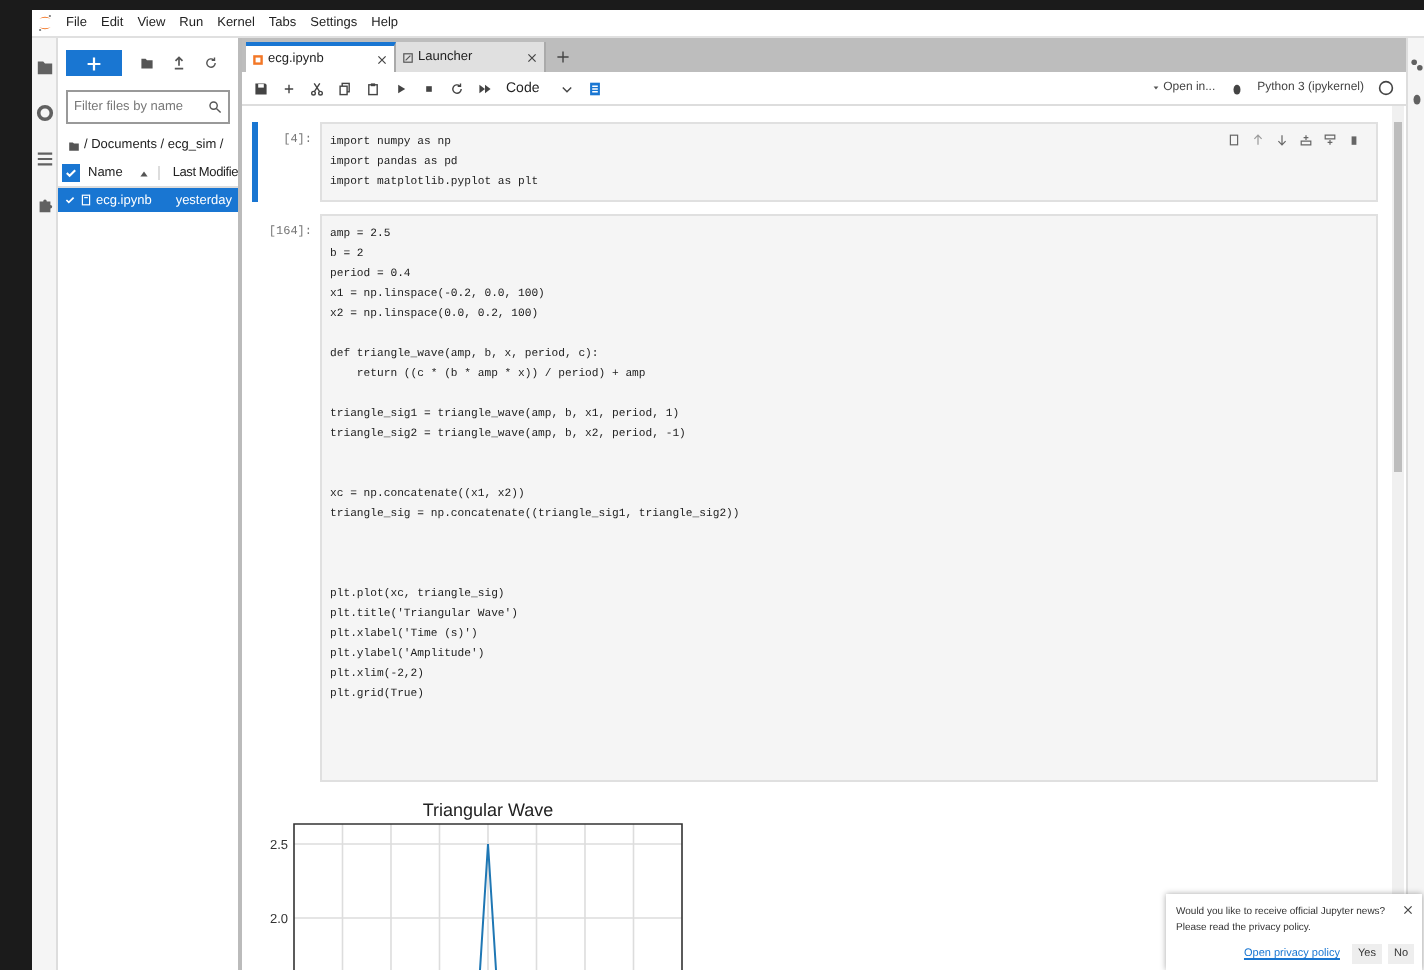  Describe the element at coordinates (408, 57) in the screenshot. I see `launcher-icon` at that location.